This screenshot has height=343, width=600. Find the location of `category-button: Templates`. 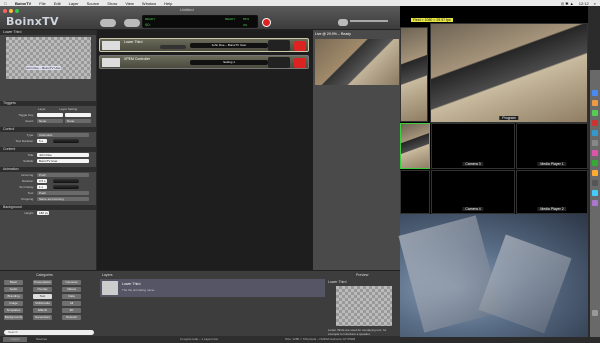

category-button: Templates is located at coordinates (13, 310).